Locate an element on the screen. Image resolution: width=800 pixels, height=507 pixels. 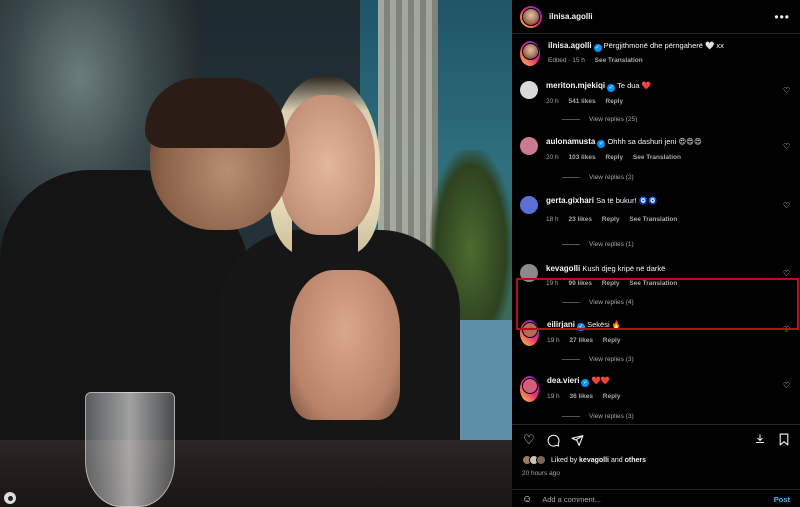
view-replies-button: View replies (25) is located at coordinates (599, 119).